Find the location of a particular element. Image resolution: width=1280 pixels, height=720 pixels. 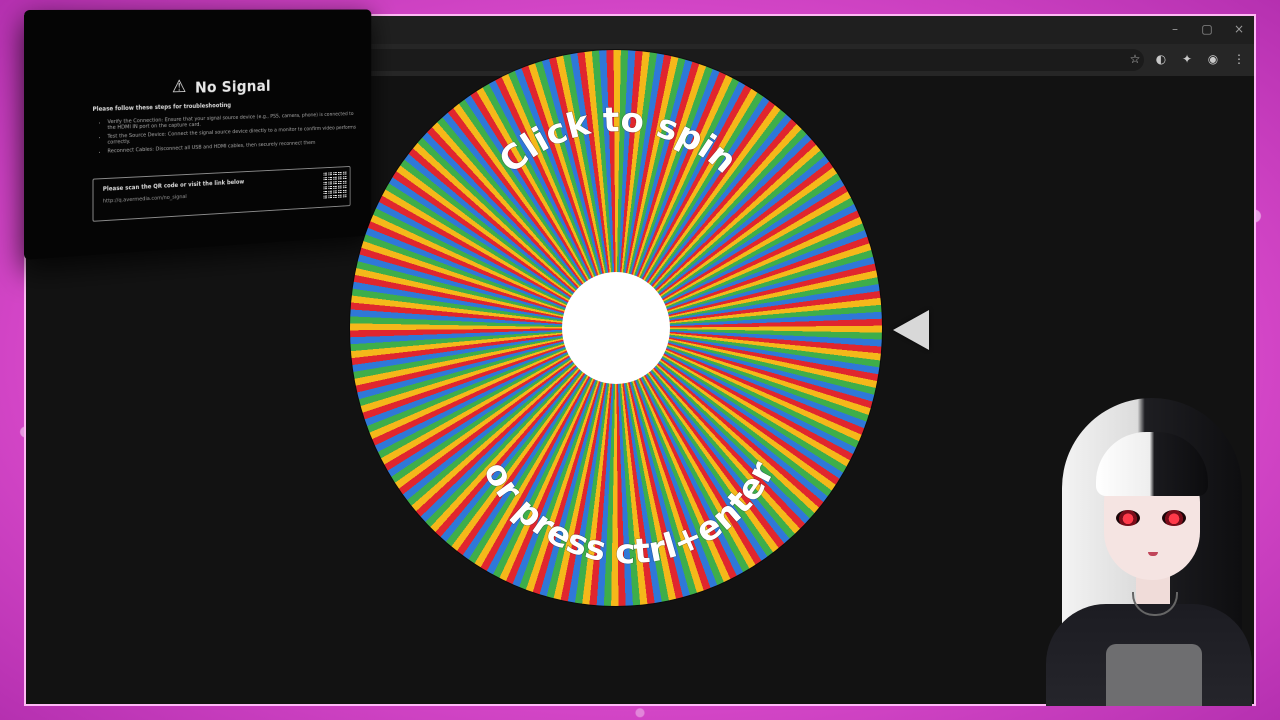

maximize-button: ▢ is located at coordinates (1207, 29).